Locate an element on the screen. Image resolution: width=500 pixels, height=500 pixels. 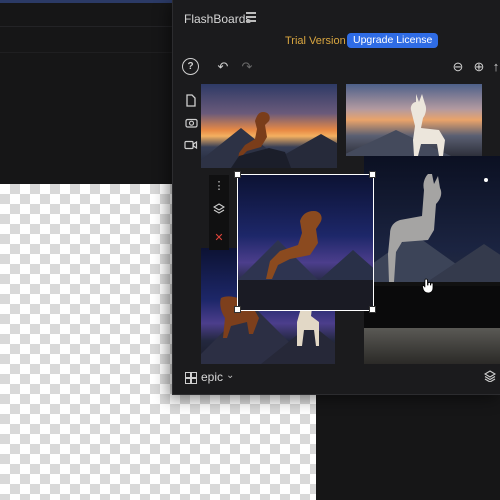
image-context-toolbar: ⋮ ✕ is located at coordinates (219, 212).